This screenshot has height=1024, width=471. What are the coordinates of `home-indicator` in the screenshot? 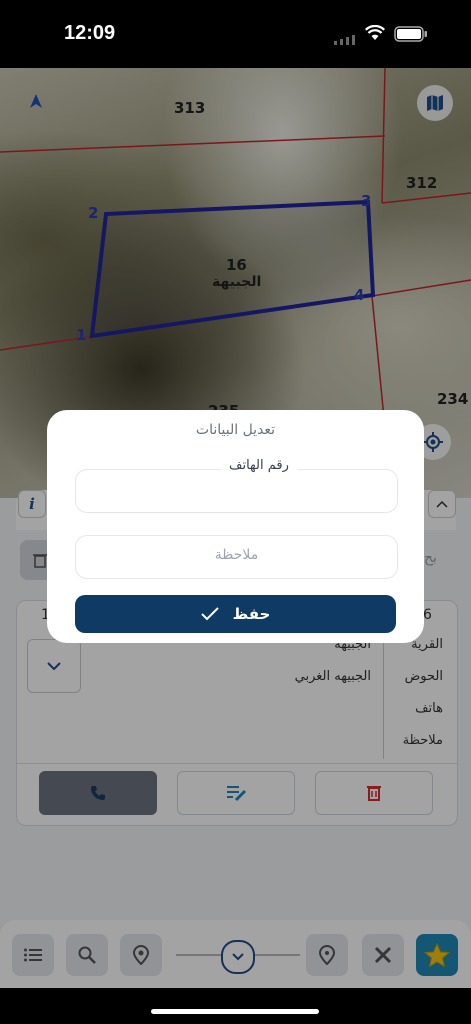 It's located at (235, 1011).